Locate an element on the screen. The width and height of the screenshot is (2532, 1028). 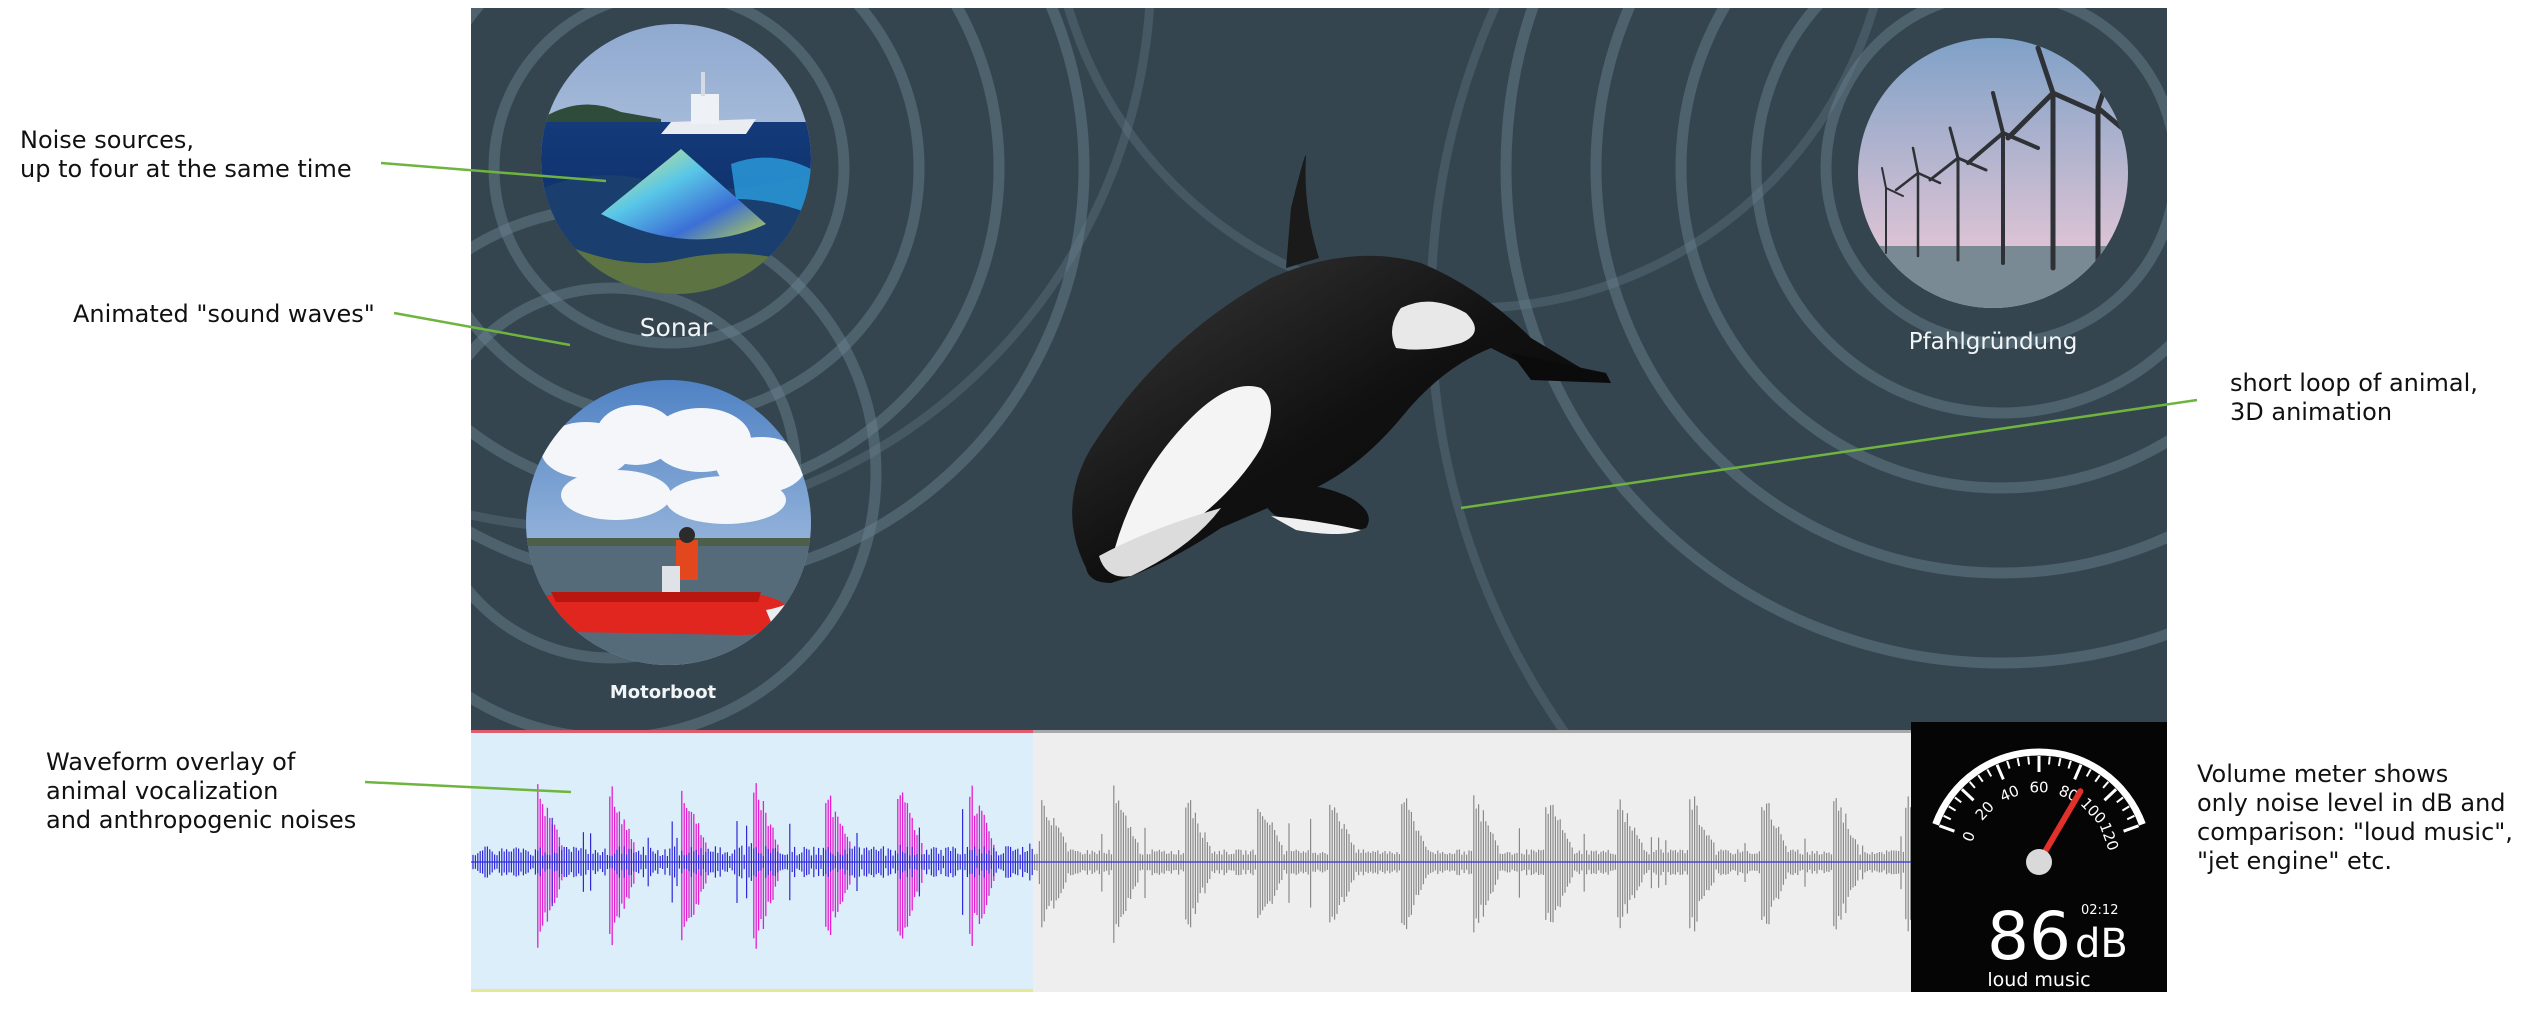
annotation-sound-waves: Animated "sound waves" is located at coordinates (224, 314).